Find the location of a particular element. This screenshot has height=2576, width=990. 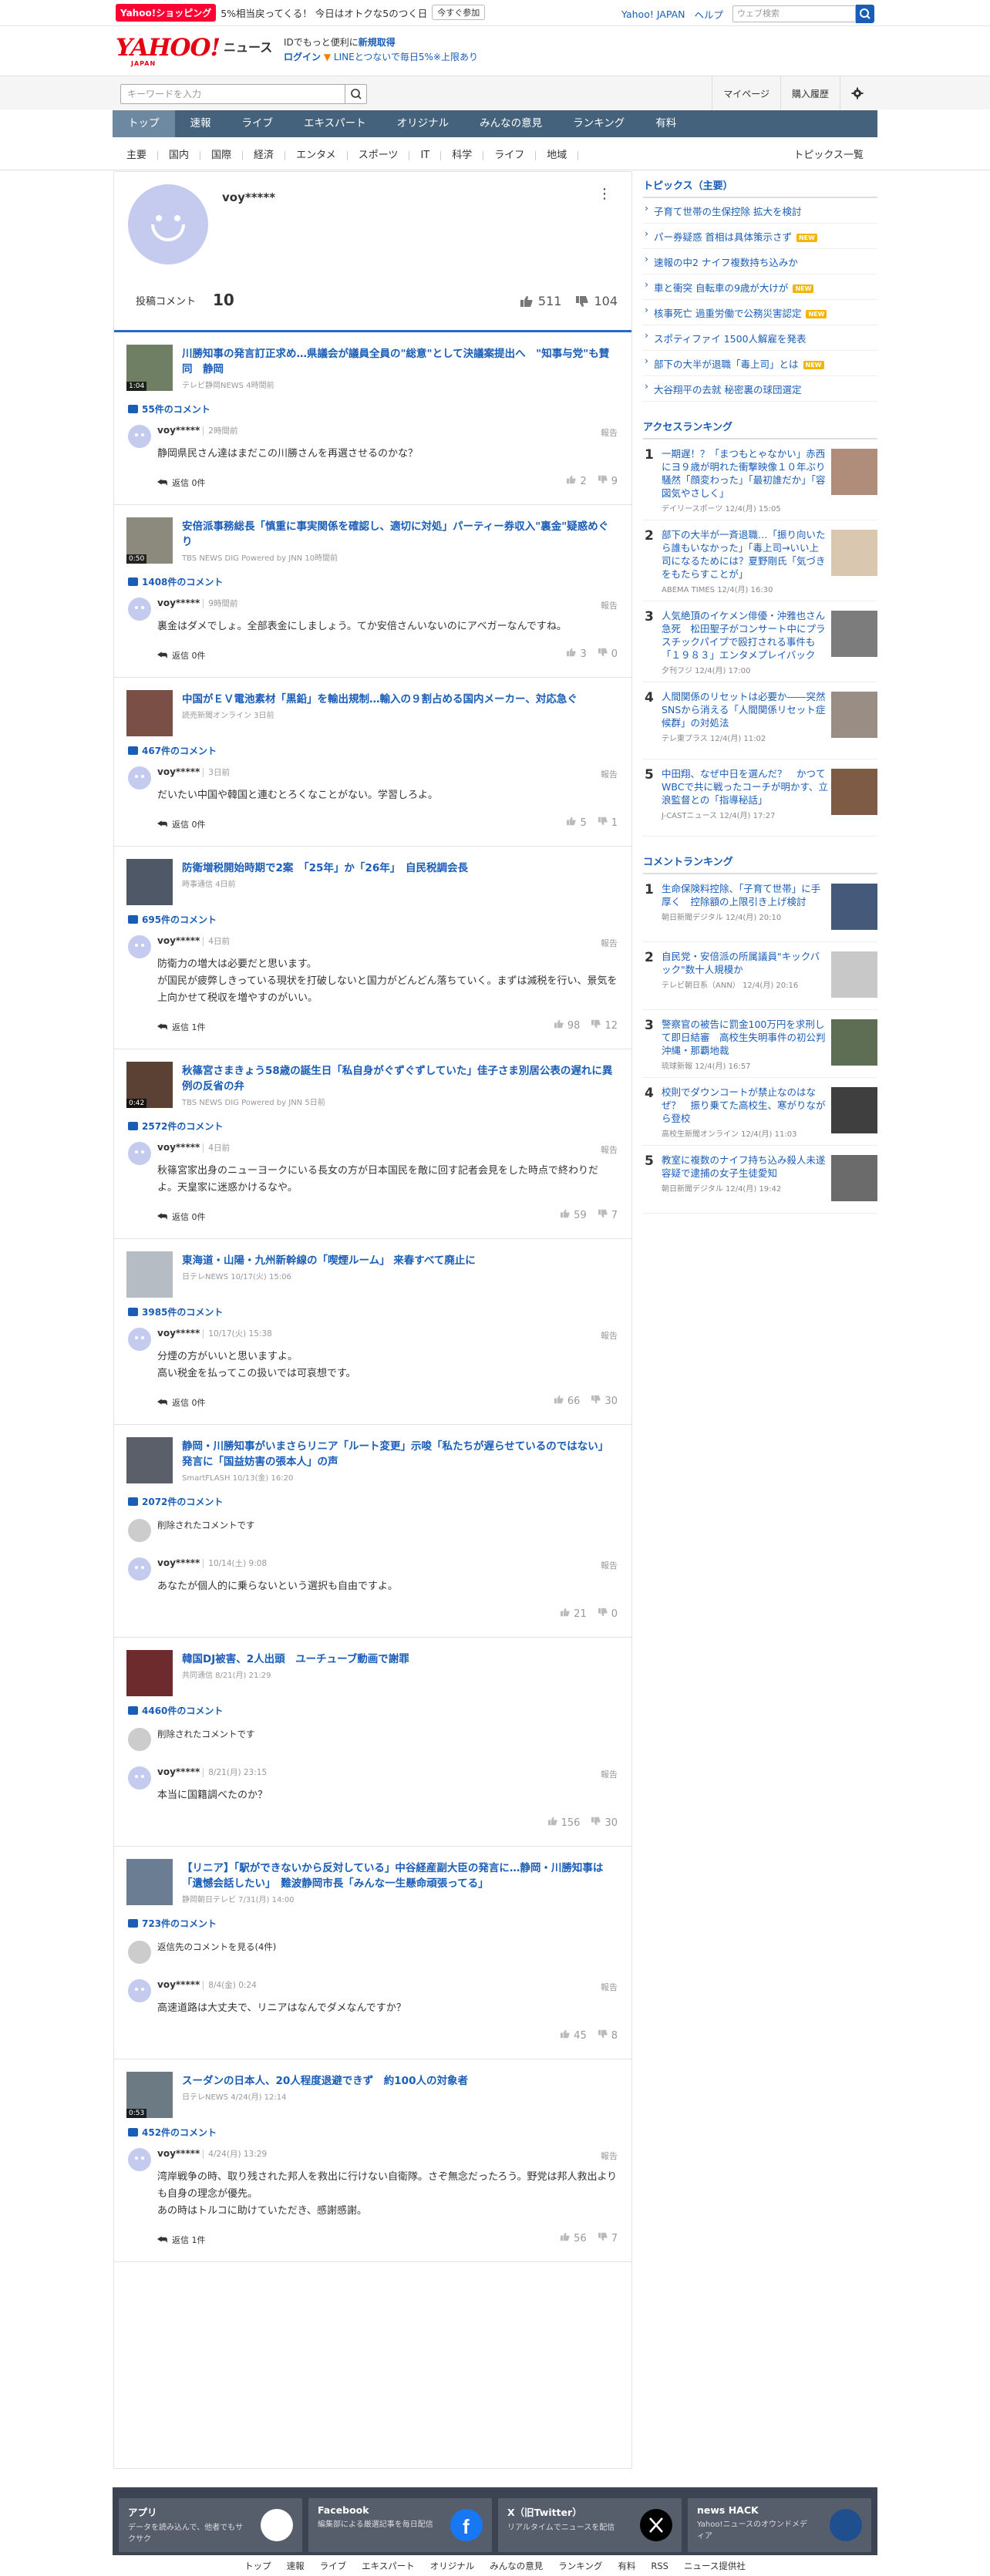

yahoo-logo: YAHOO! is located at coordinates (168, 48).